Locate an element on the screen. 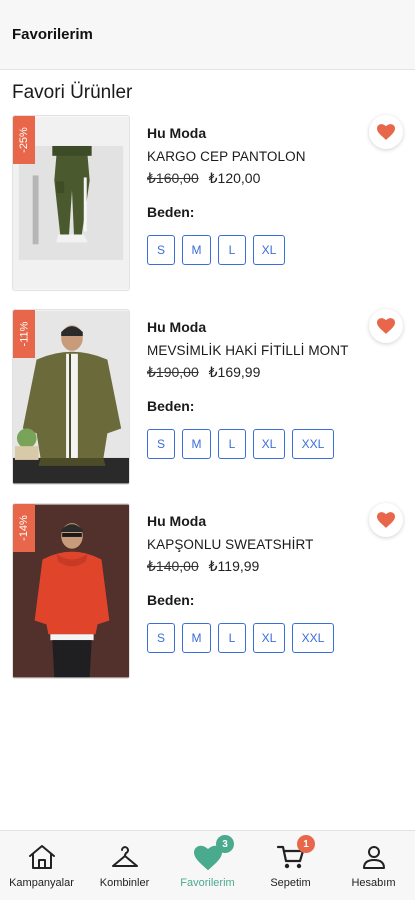  nav-item-kombinler: Kombinler is located at coordinates (124, 865).